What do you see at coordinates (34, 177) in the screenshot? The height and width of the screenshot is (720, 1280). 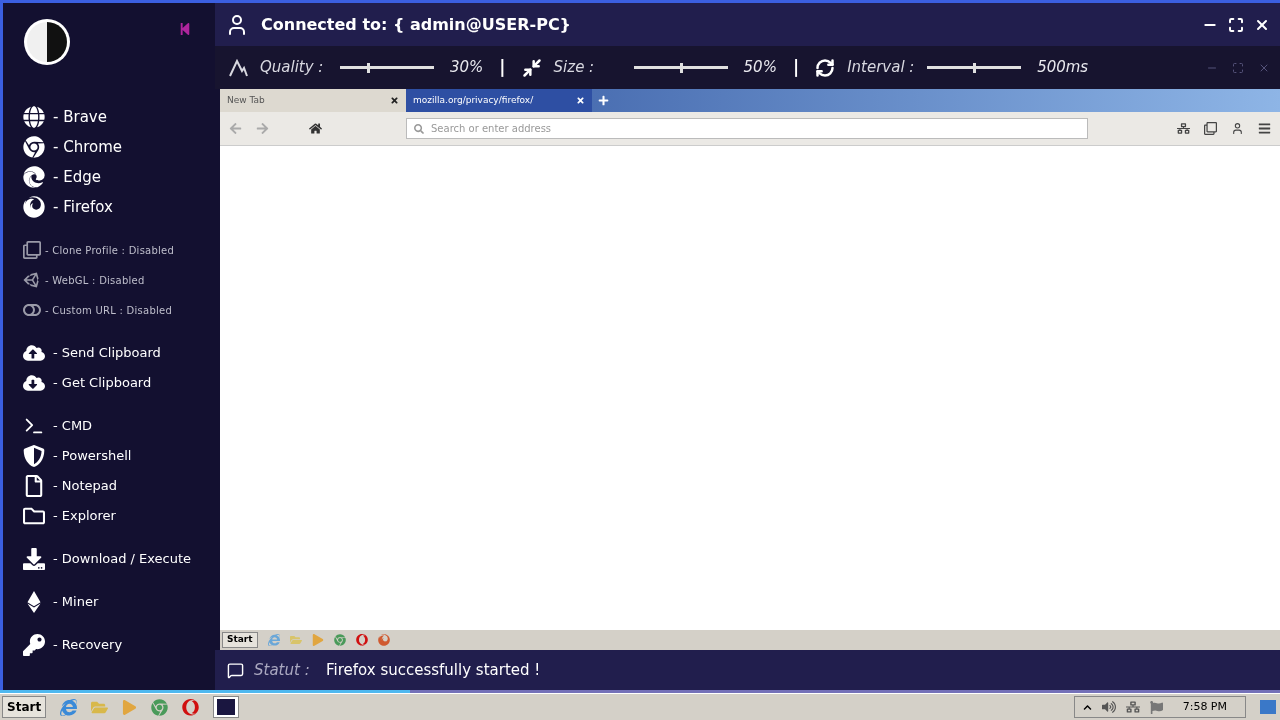 I see `edge-icon` at bounding box center [34, 177].